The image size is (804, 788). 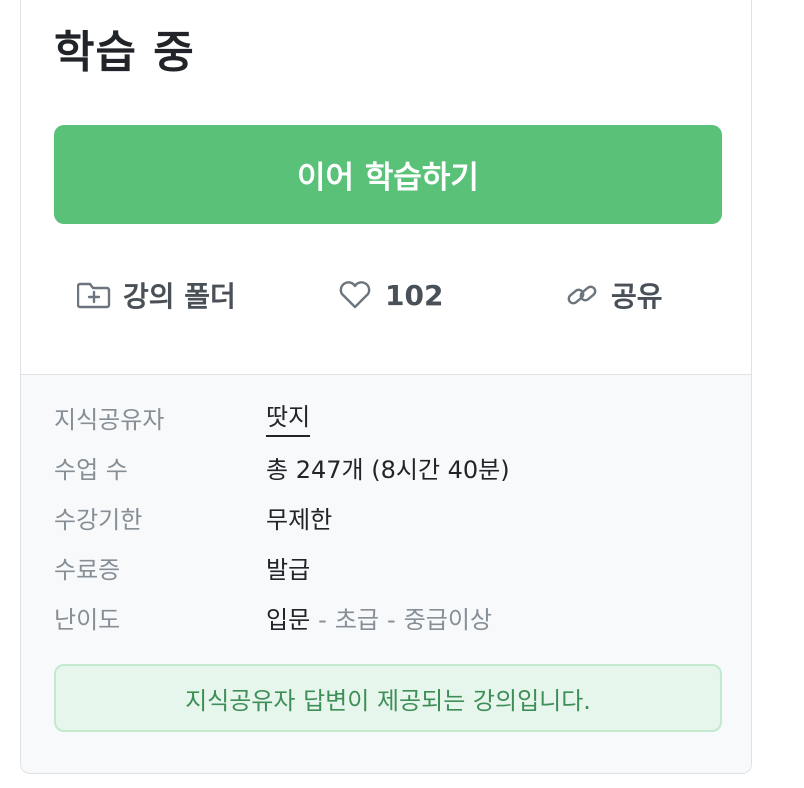 What do you see at coordinates (124, 52) in the screenshot?
I see `page-title: 학습 중` at bounding box center [124, 52].